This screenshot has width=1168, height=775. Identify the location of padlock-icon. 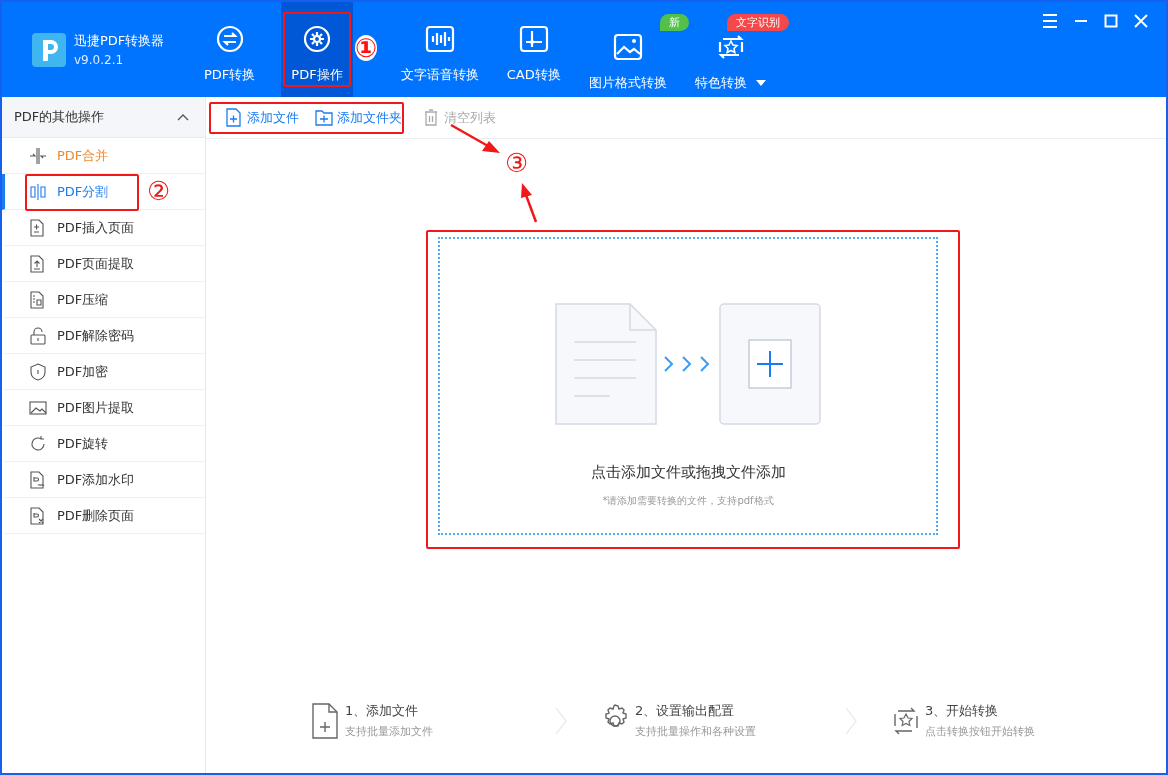
(38, 335).